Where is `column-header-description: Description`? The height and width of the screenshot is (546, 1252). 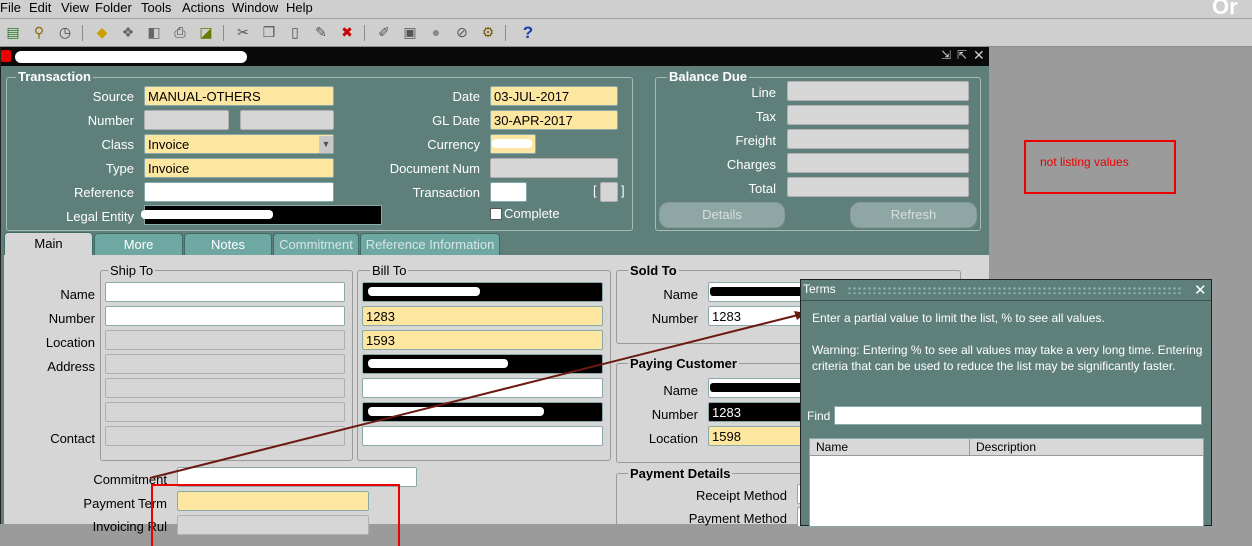
column-header-description: Description is located at coordinates (1086, 447).